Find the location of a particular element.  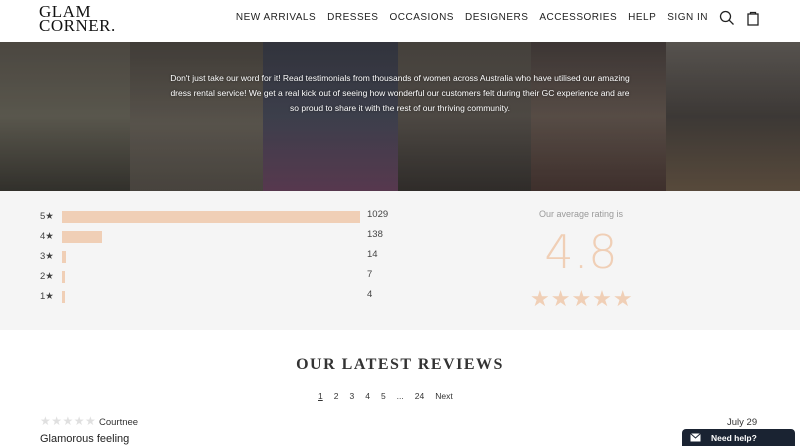

rating-count: 14 is located at coordinates (372, 254).